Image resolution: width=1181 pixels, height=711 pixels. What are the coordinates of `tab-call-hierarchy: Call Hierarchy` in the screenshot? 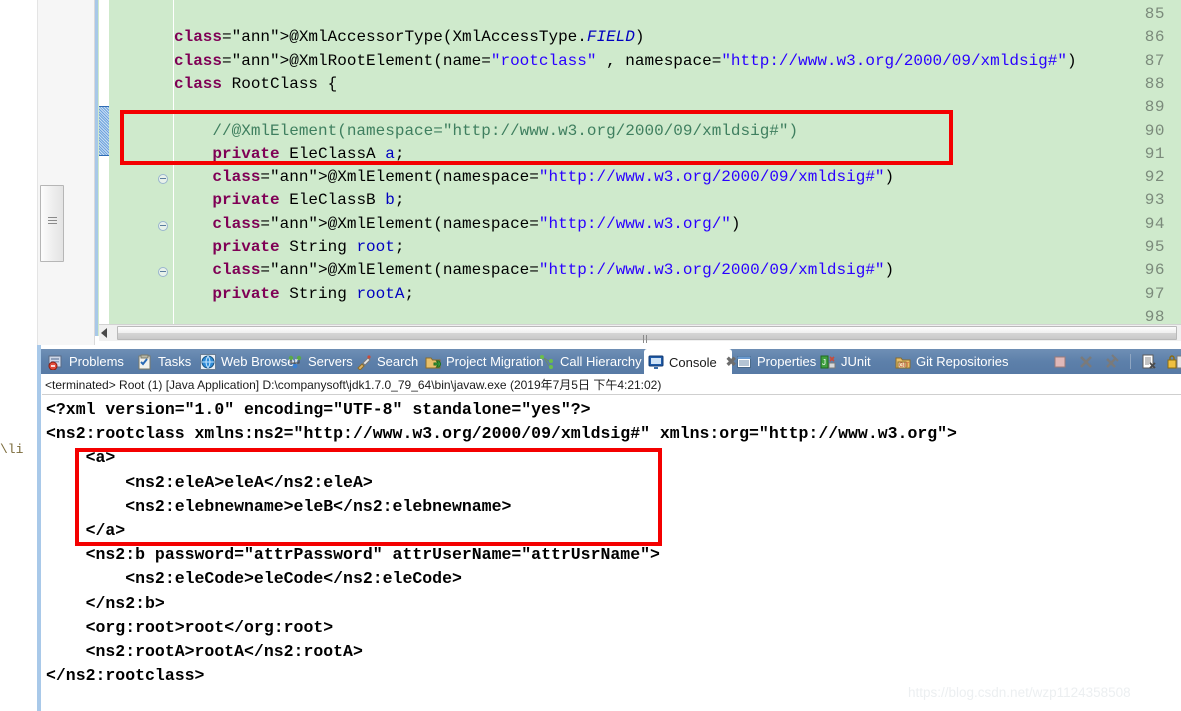 It's located at (588, 361).